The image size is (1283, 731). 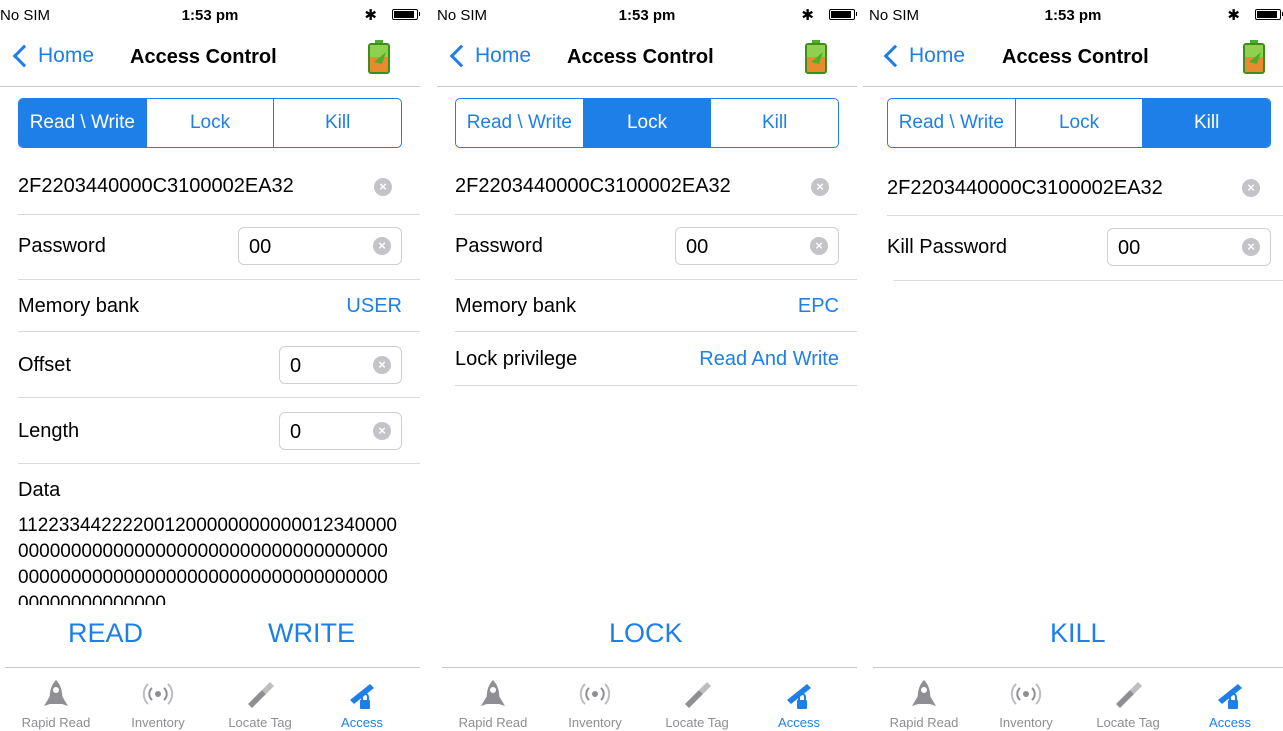 What do you see at coordinates (340, 431) in the screenshot?
I see `length-input: 0 ×` at bounding box center [340, 431].